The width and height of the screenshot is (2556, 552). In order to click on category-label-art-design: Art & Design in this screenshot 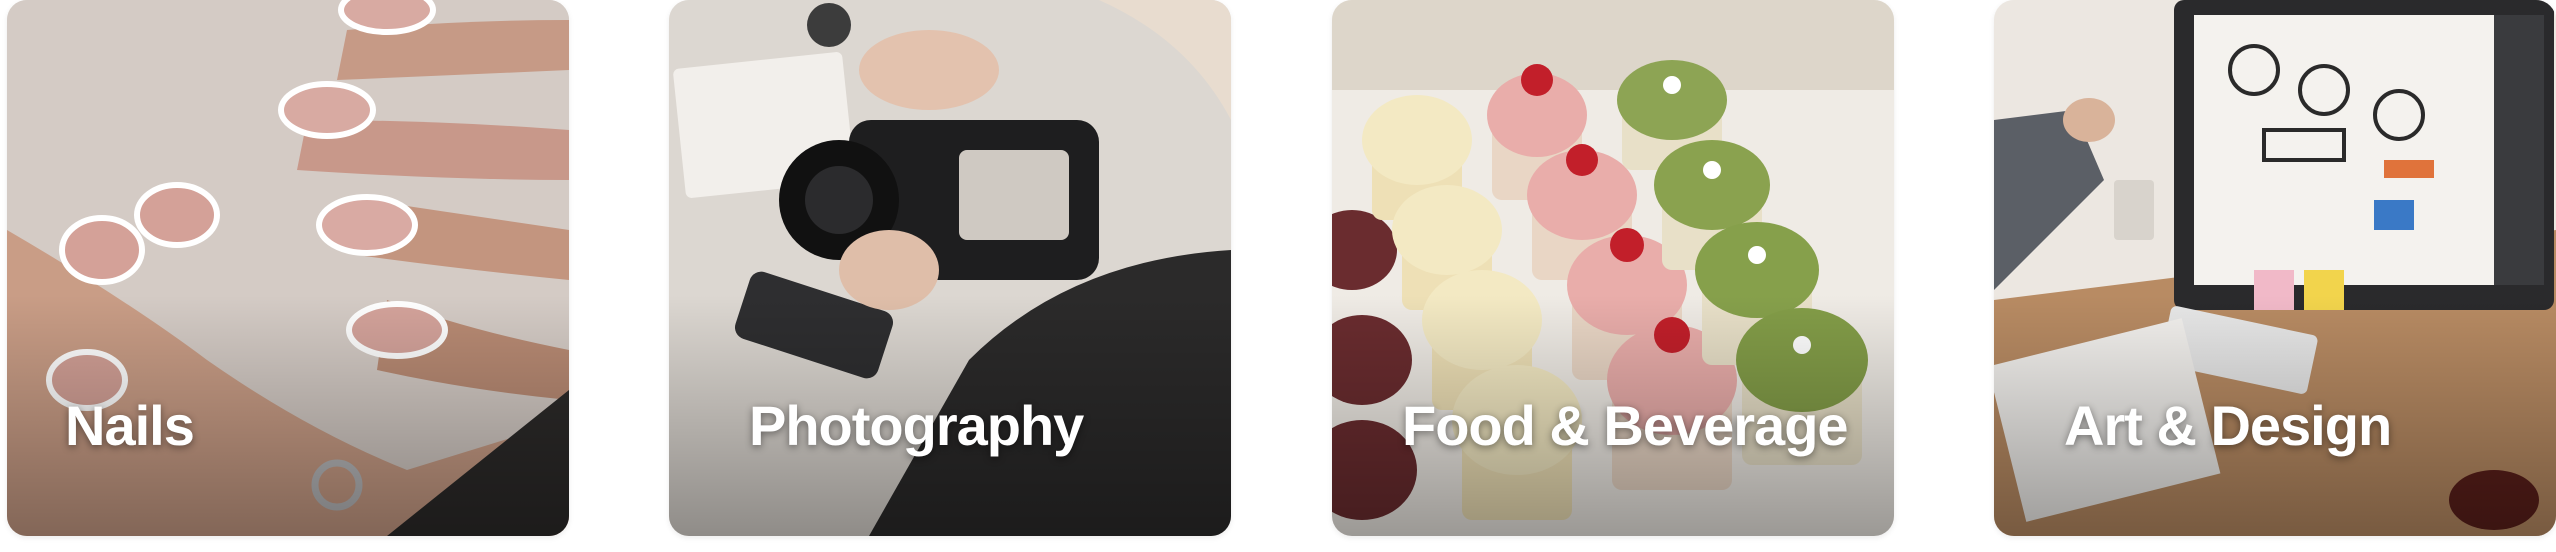, I will do `click(2228, 425)`.